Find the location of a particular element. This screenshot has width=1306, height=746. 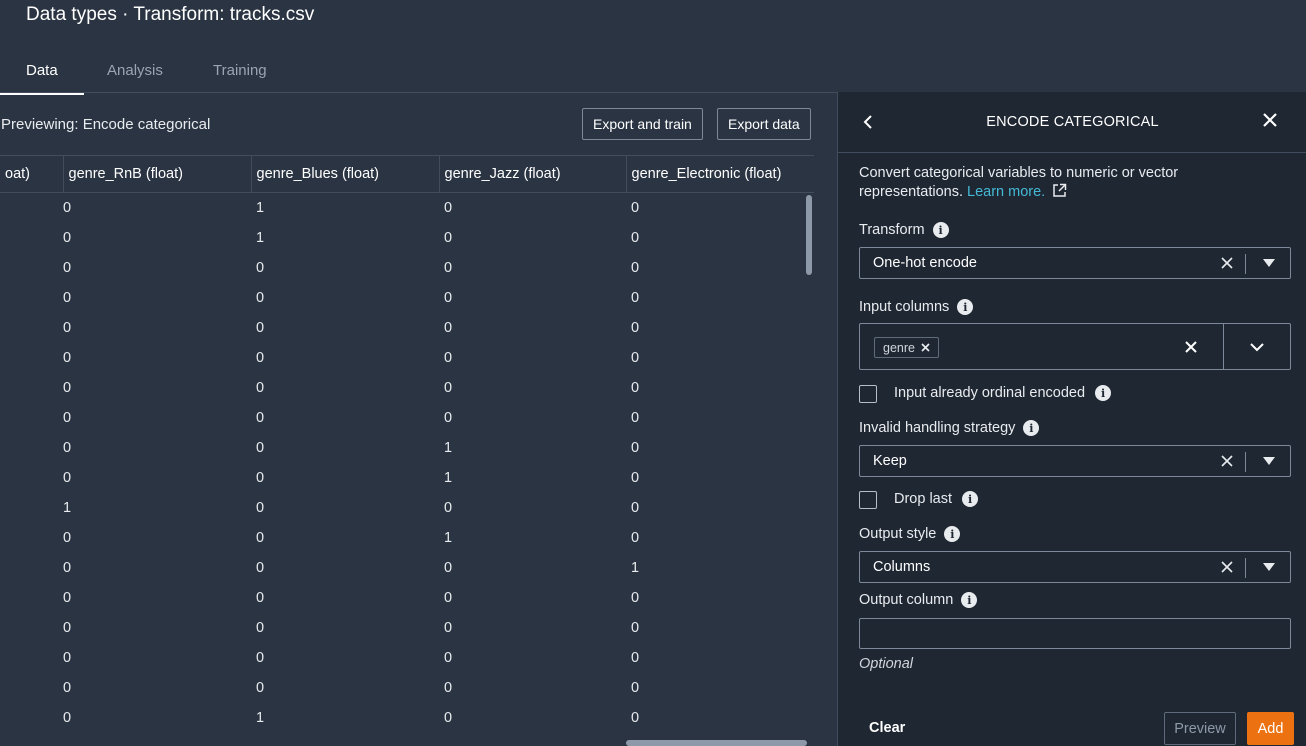

output-style-label: Output style i is located at coordinates (910, 534).